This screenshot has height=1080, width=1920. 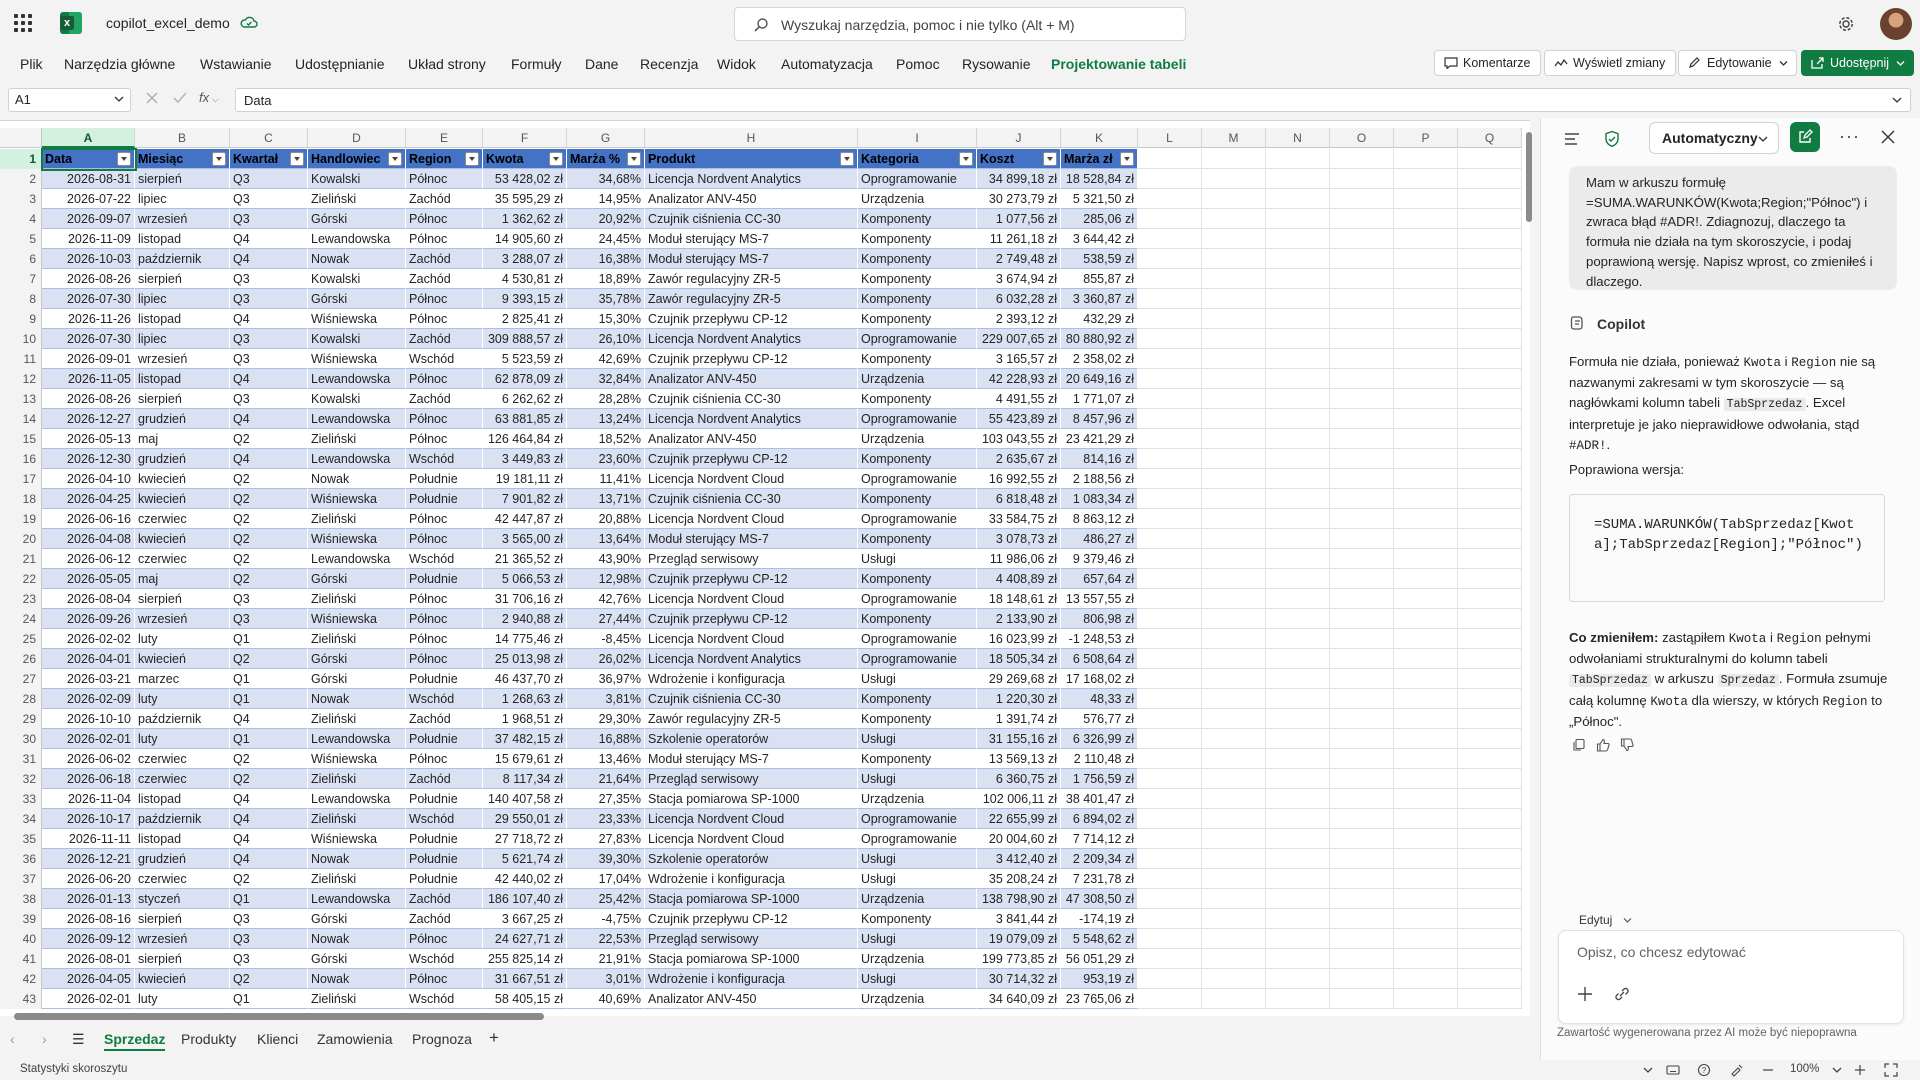 What do you see at coordinates (525, 859) in the screenshot?
I see `cell: 5 621,74 zł` at bounding box center [525, 859].